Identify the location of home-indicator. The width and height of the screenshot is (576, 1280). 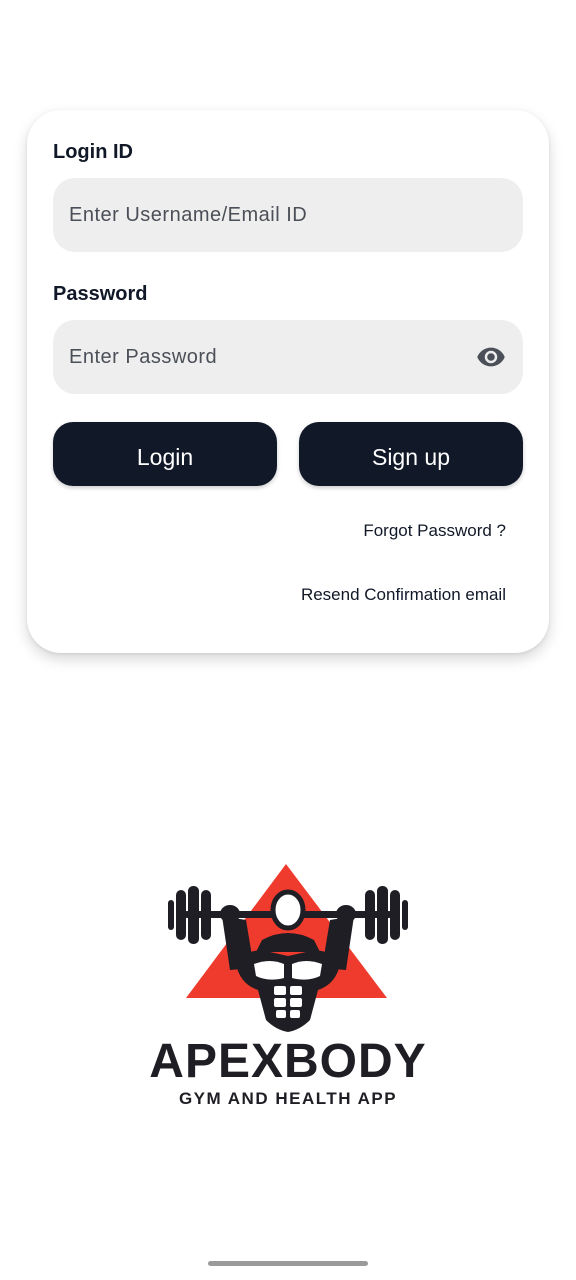
(288, 1263).